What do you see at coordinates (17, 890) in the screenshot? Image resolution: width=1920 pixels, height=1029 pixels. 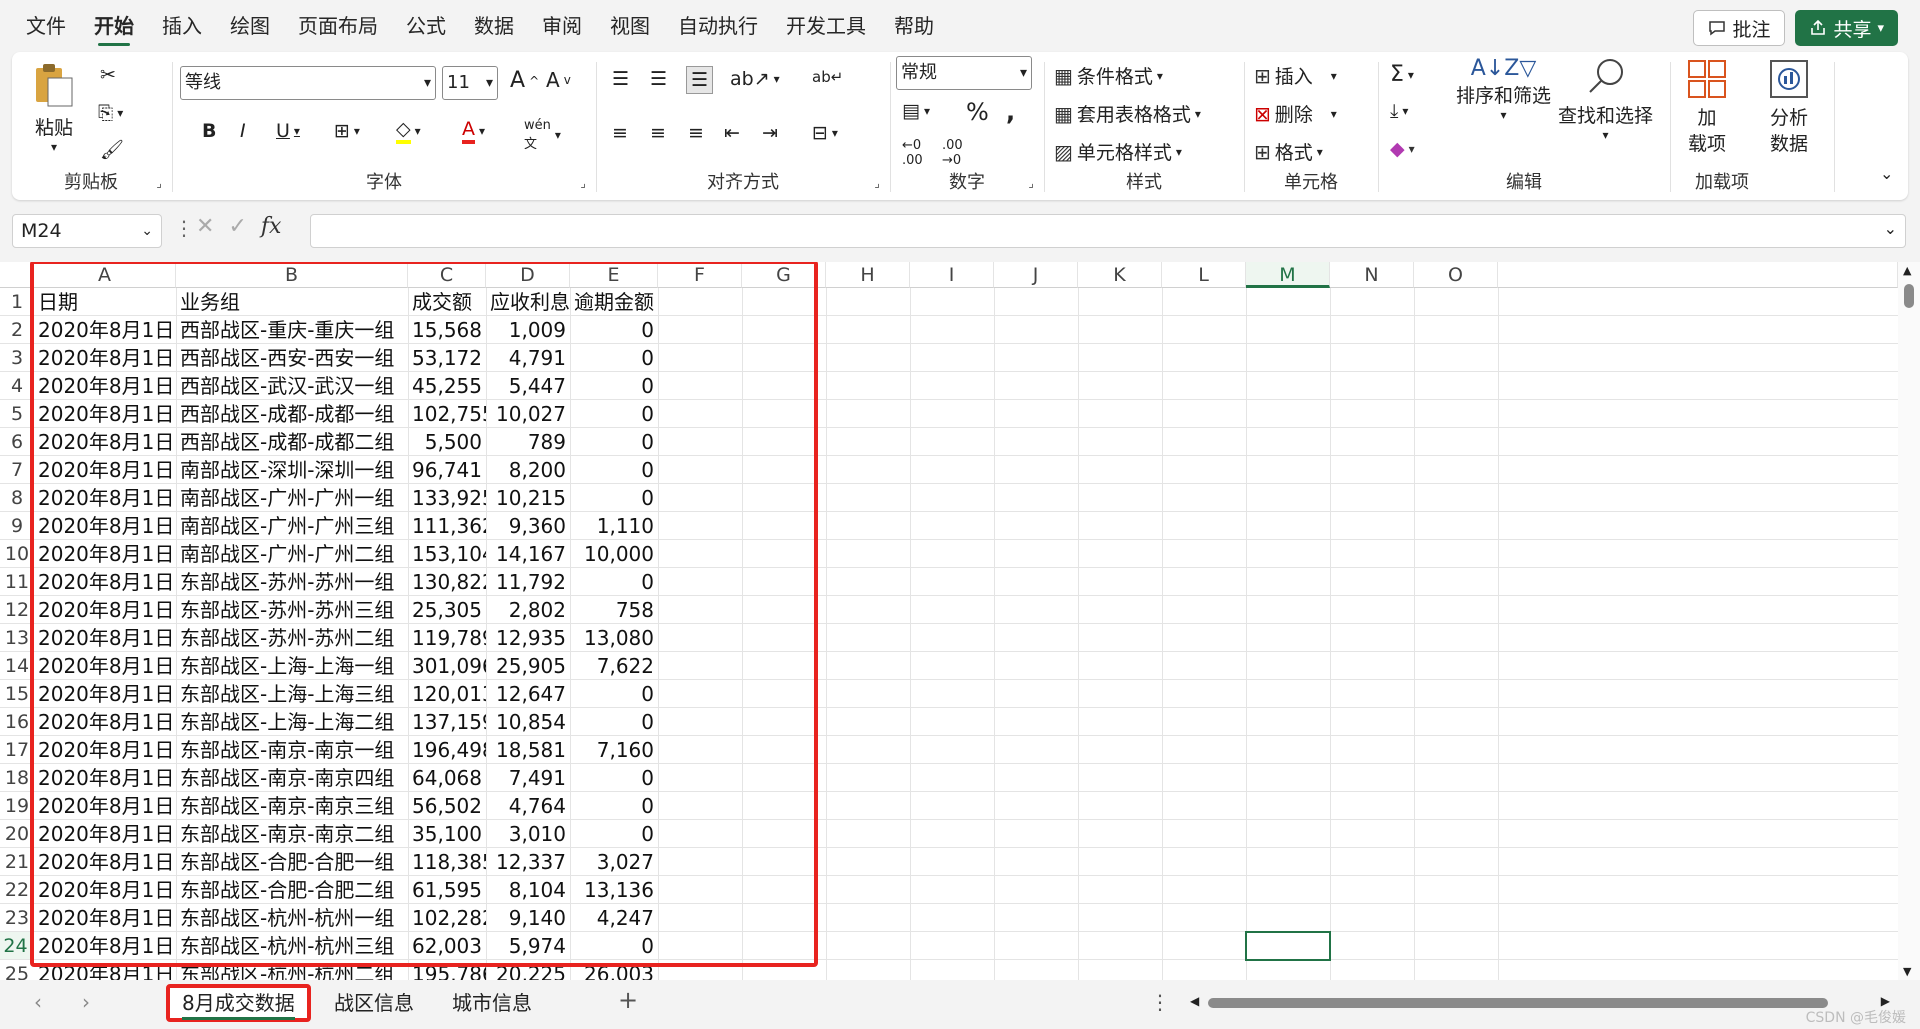 I see `row-header: 22` at bounding box center [17, 890].